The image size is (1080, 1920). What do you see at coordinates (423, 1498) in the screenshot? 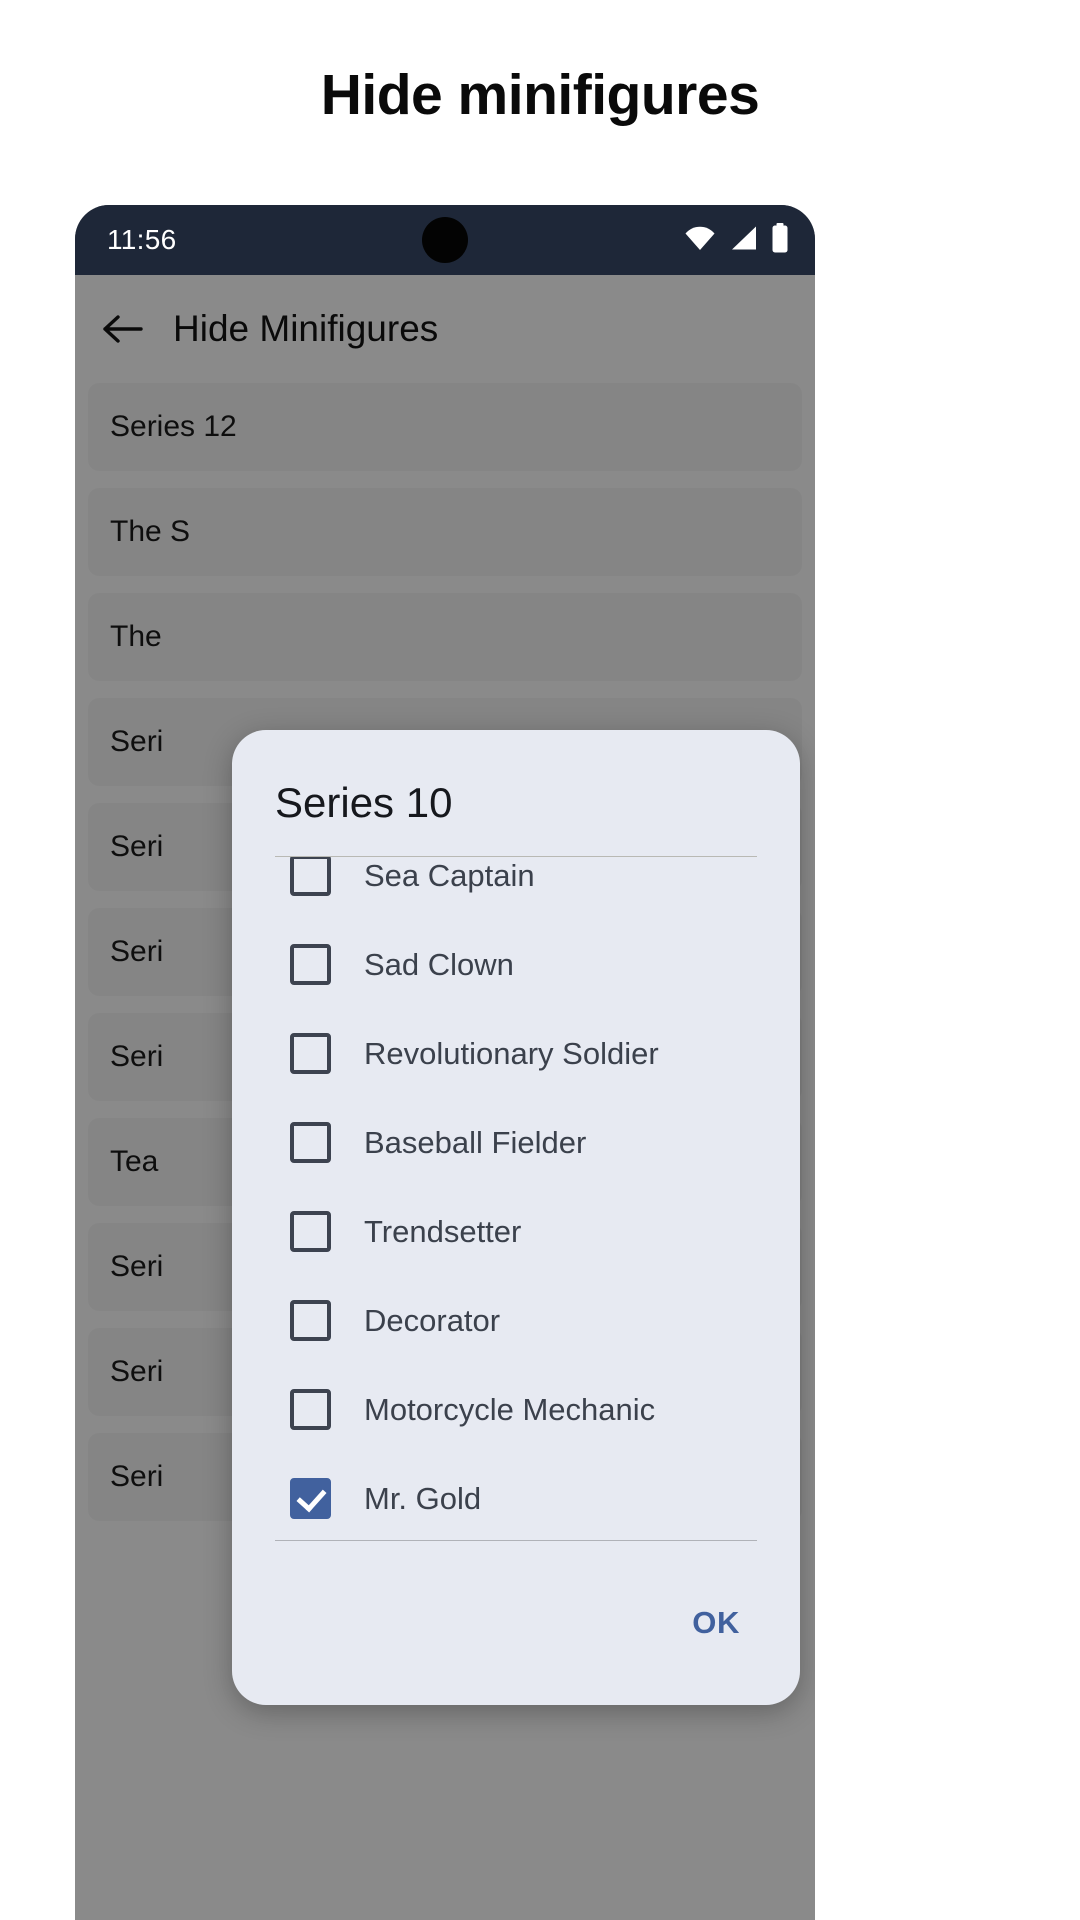
I see `checkbox-label: Mr. Gold` at bounding box center [423, 1498].